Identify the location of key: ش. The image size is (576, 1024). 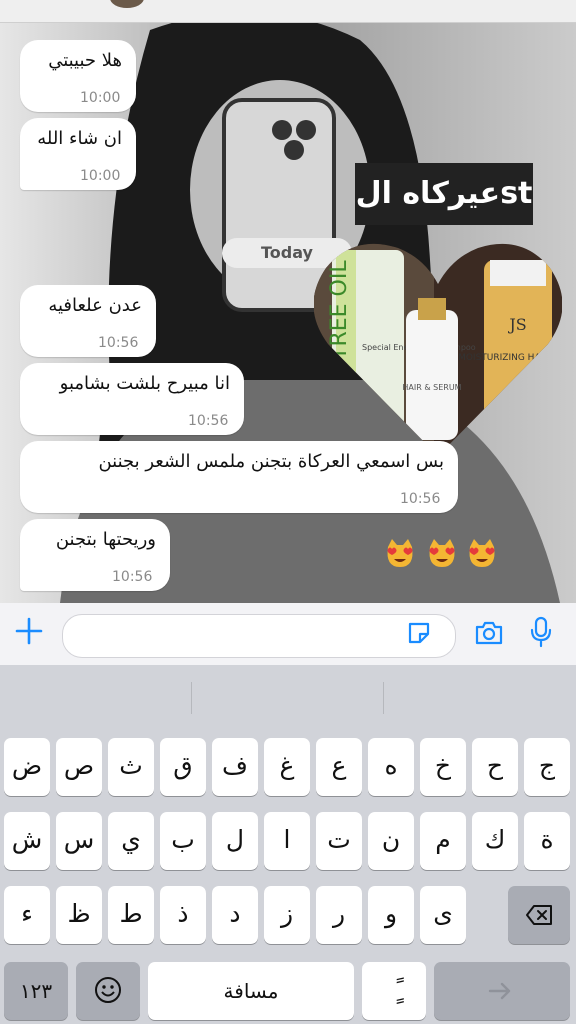
(27, 841).